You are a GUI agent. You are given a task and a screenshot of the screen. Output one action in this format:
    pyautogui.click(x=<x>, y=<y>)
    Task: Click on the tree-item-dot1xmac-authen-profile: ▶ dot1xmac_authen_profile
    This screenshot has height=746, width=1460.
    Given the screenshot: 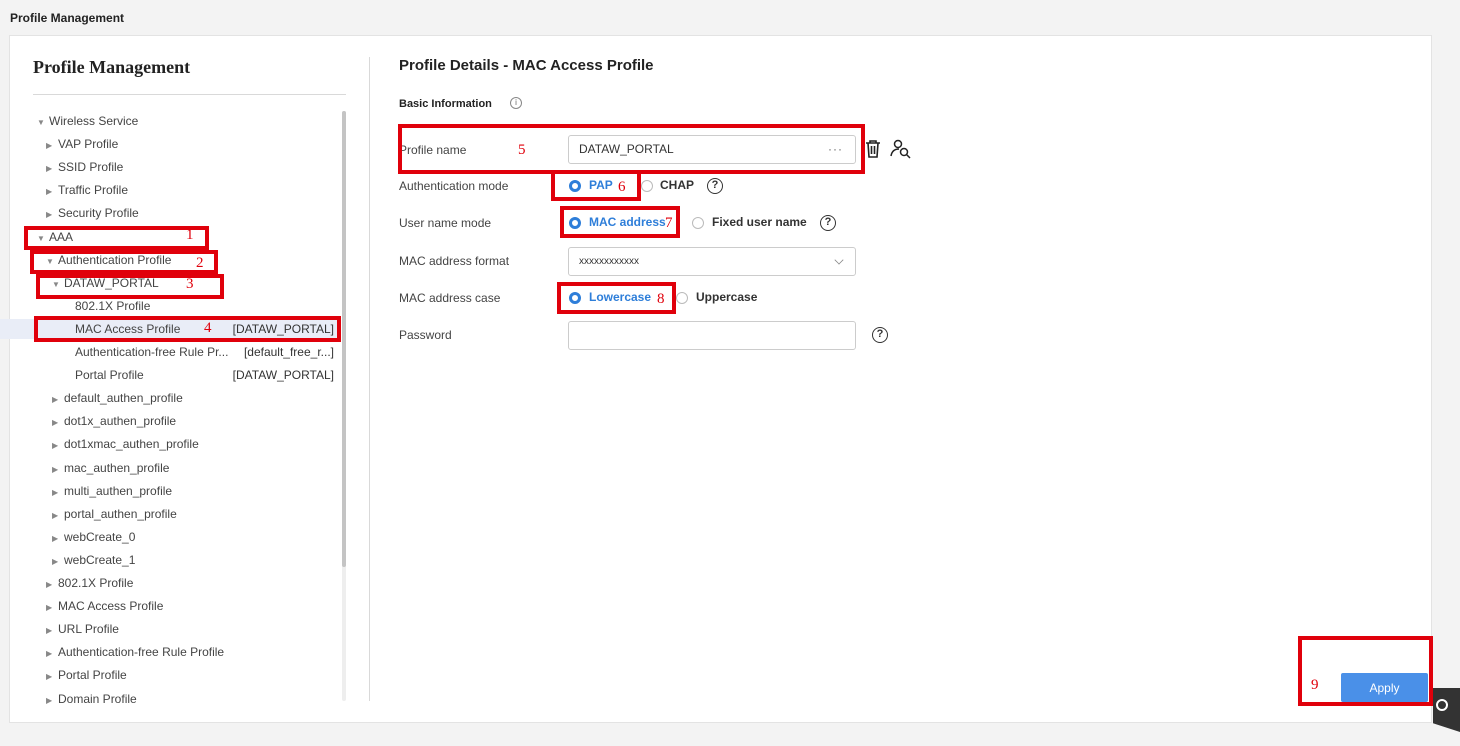 What is the action you would take?
    pyautogui.click(x=170, y=444)
    